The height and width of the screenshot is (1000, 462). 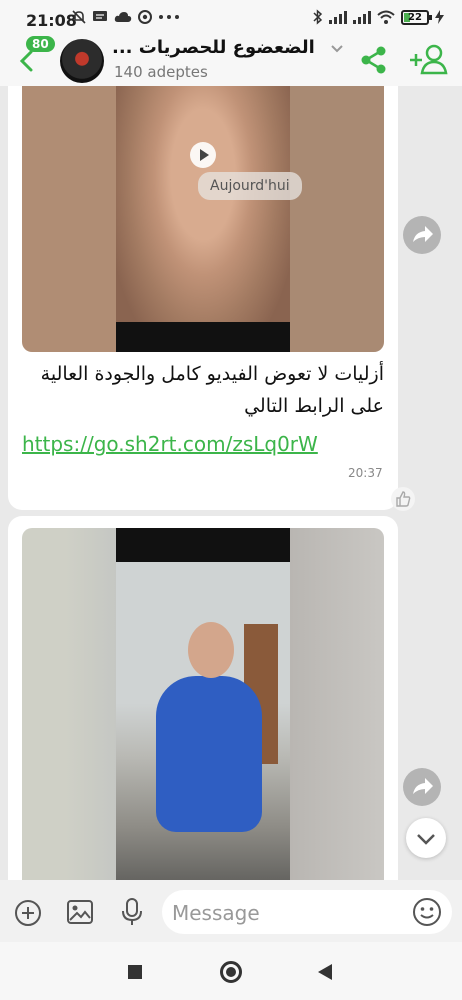 I want to click on like-button, so click(x=403, y=501).